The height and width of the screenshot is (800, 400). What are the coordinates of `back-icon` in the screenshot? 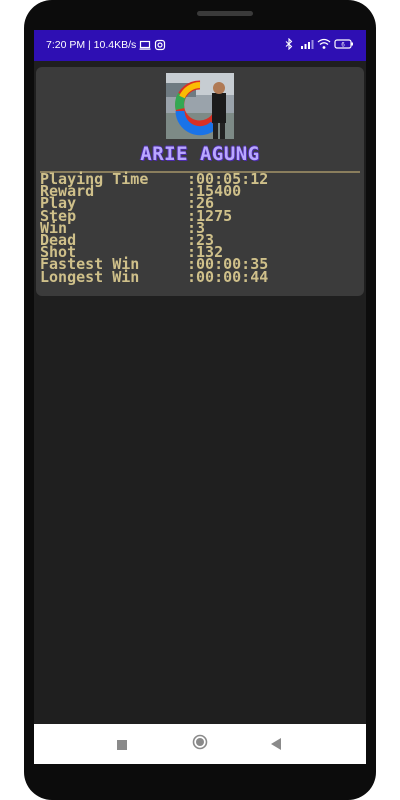 It's located at (276, 744).